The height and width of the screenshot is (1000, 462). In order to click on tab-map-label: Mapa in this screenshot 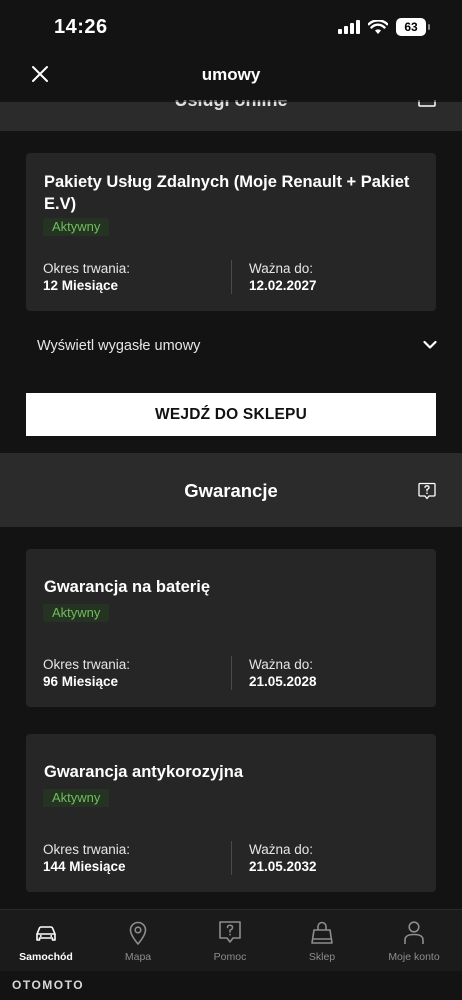, I will do `click(138, 957)`.